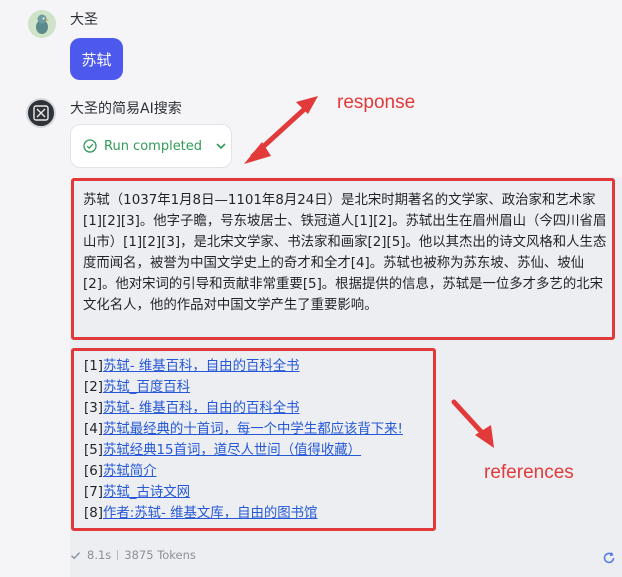 This screenshot has height=577, width=622. Describe the element at coordinates (472, 423) in the screenshot. I see `references-arrow` at that location.